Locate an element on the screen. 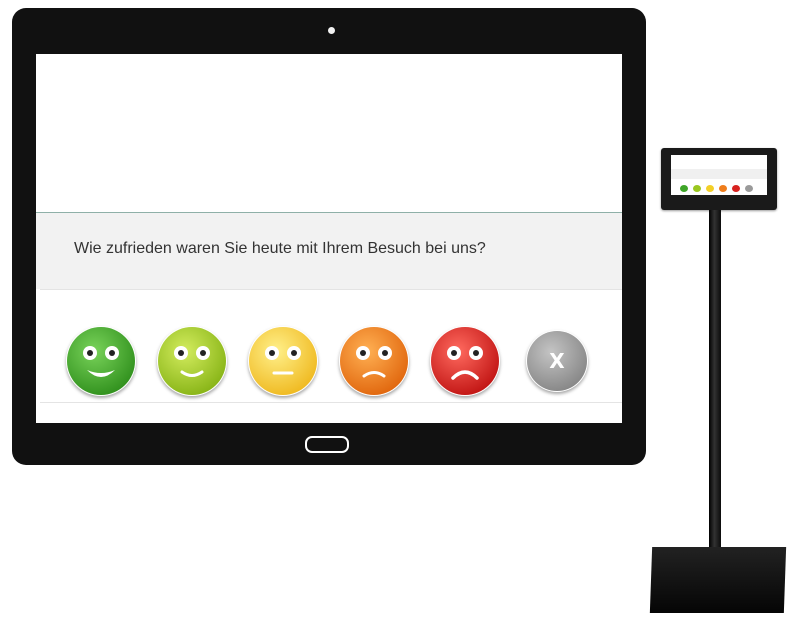 The height and width of the screenshot is (619, 787). rating-very-unsatisfied-button is located at coordinates (465, 361).